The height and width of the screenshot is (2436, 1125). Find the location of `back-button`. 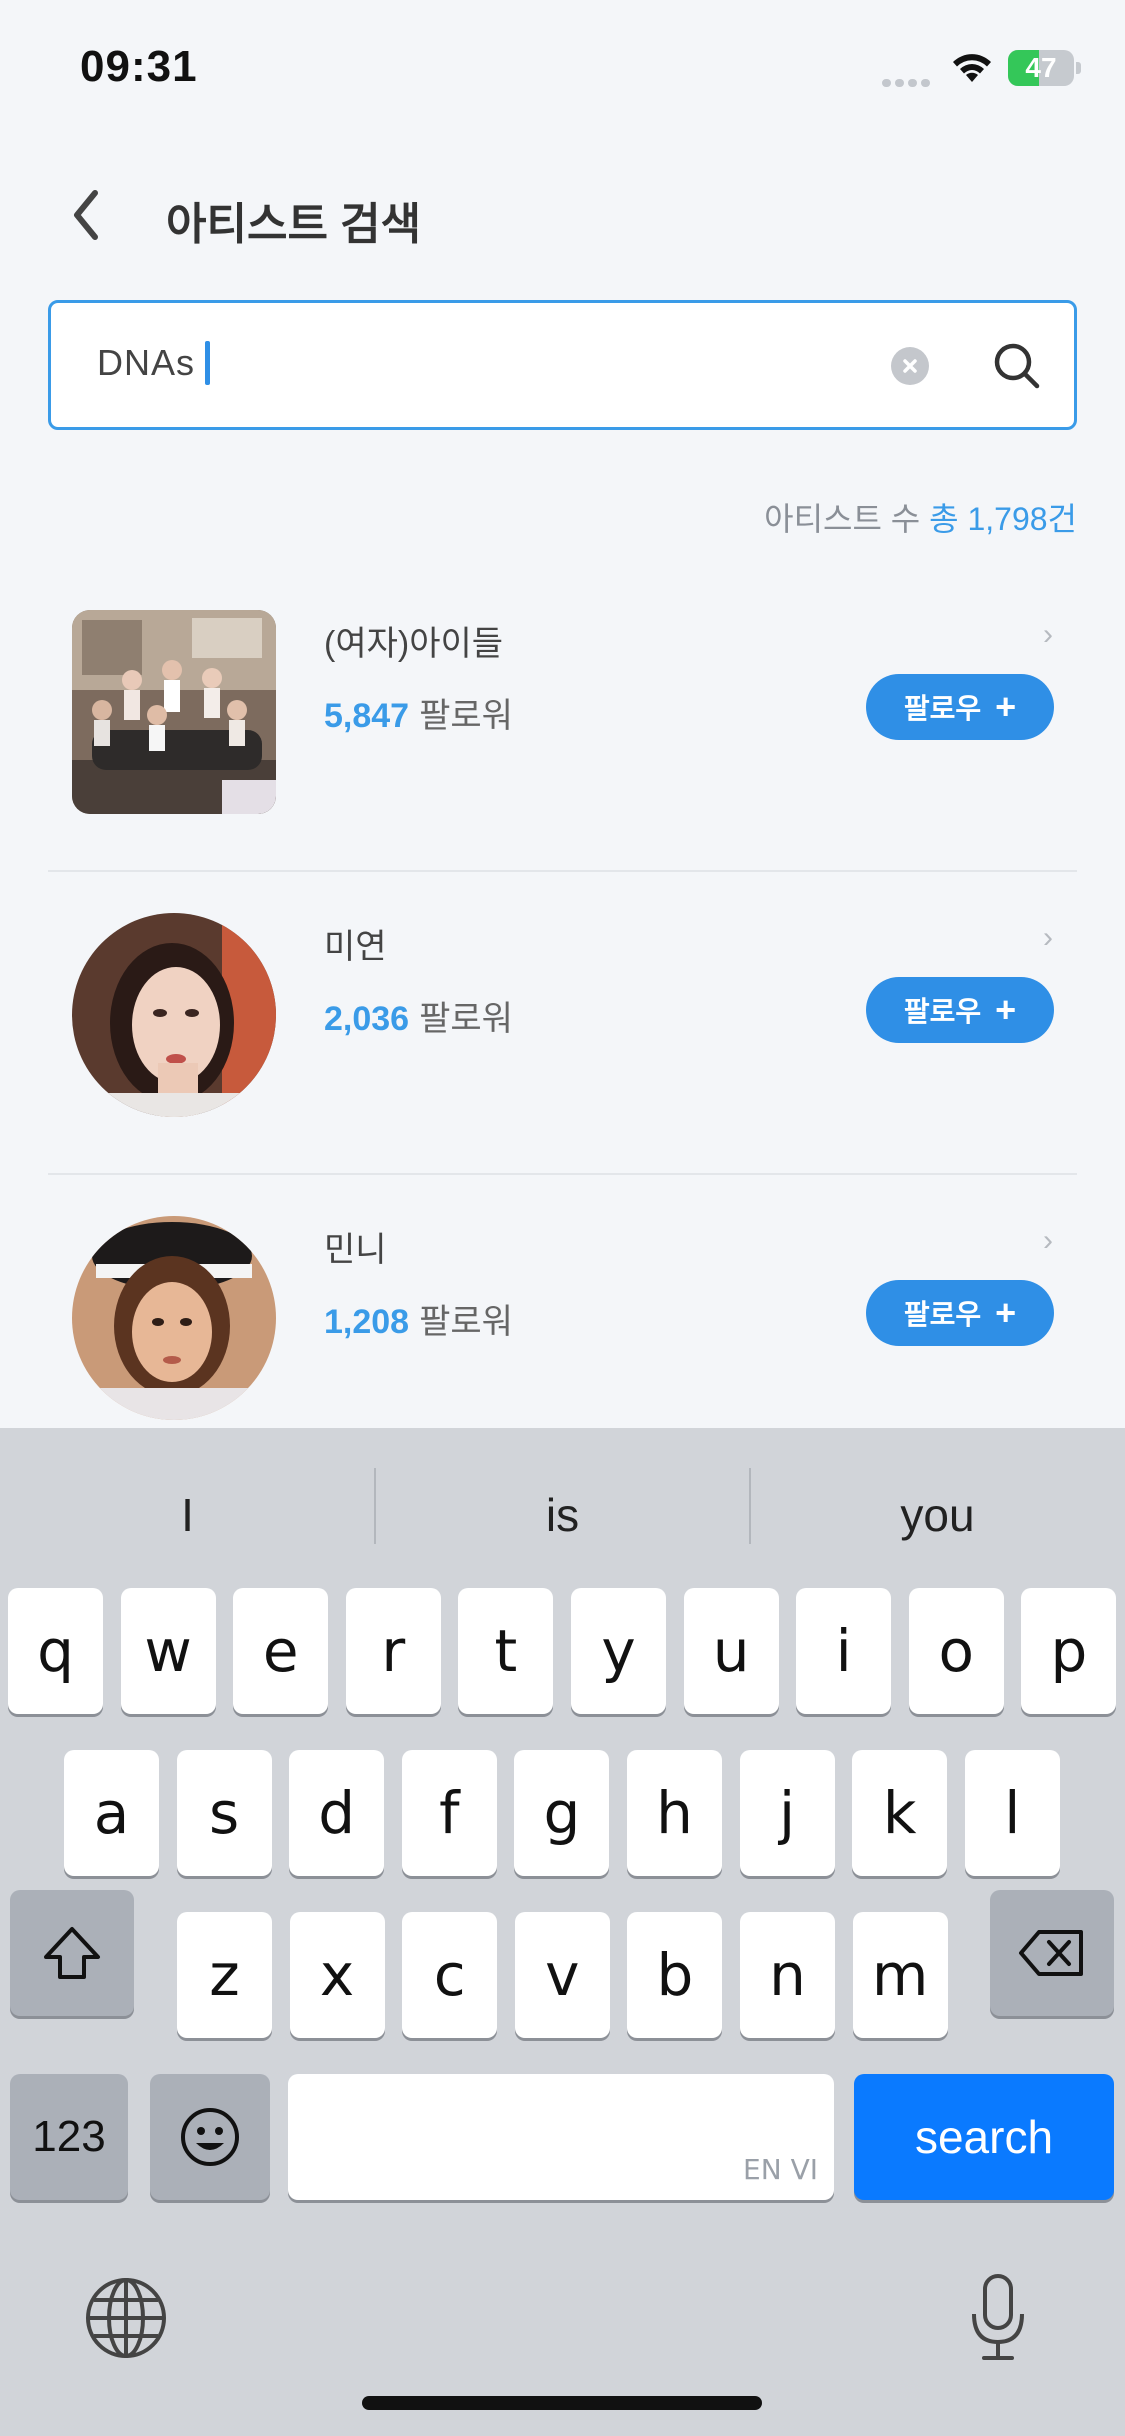

back-button is located at coordinates (86, 215).